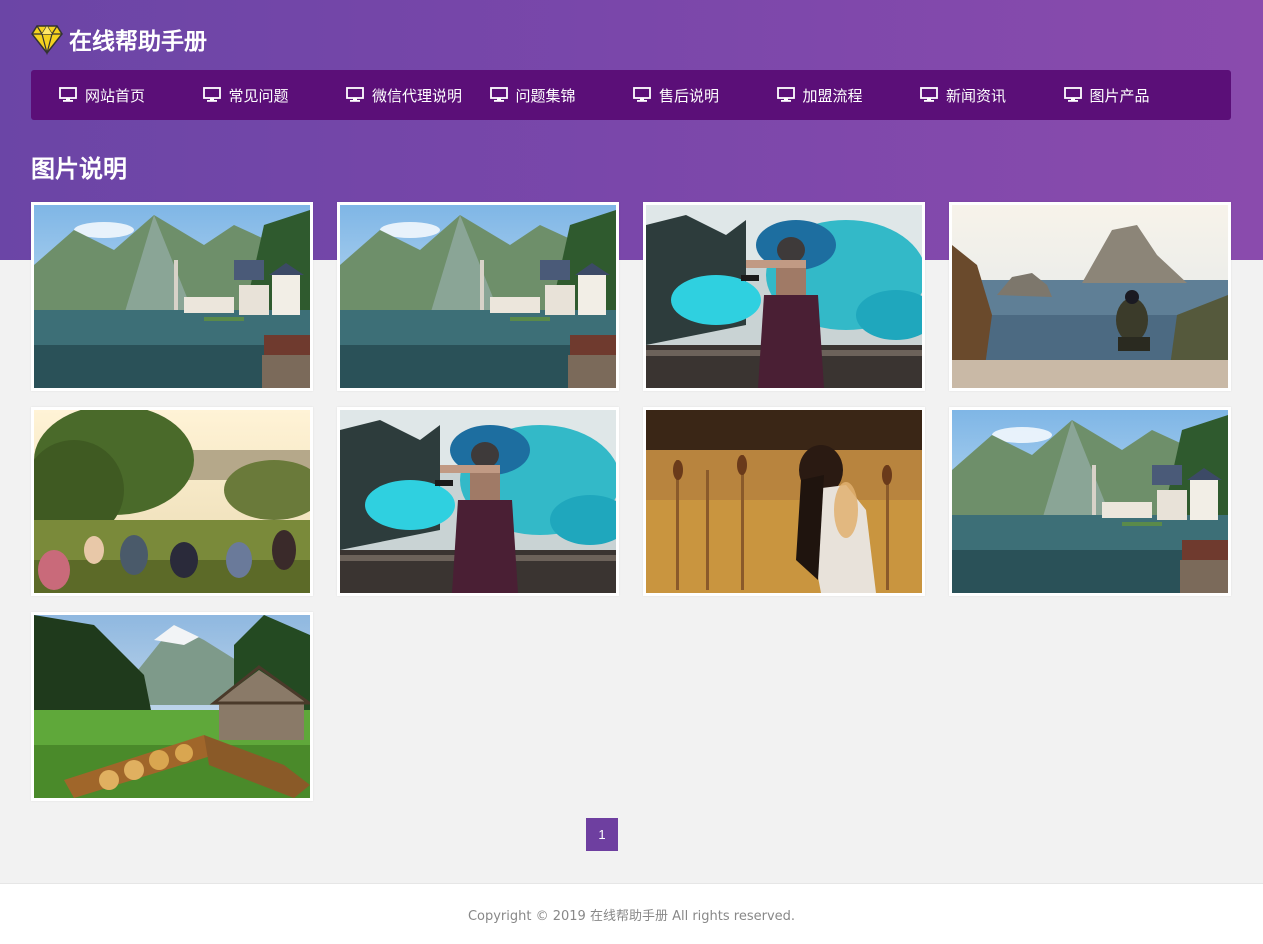 The height and width of the screenshot is (944, 1263). I want to click on nav-item-label: 加盟流程, so click(832, 95).